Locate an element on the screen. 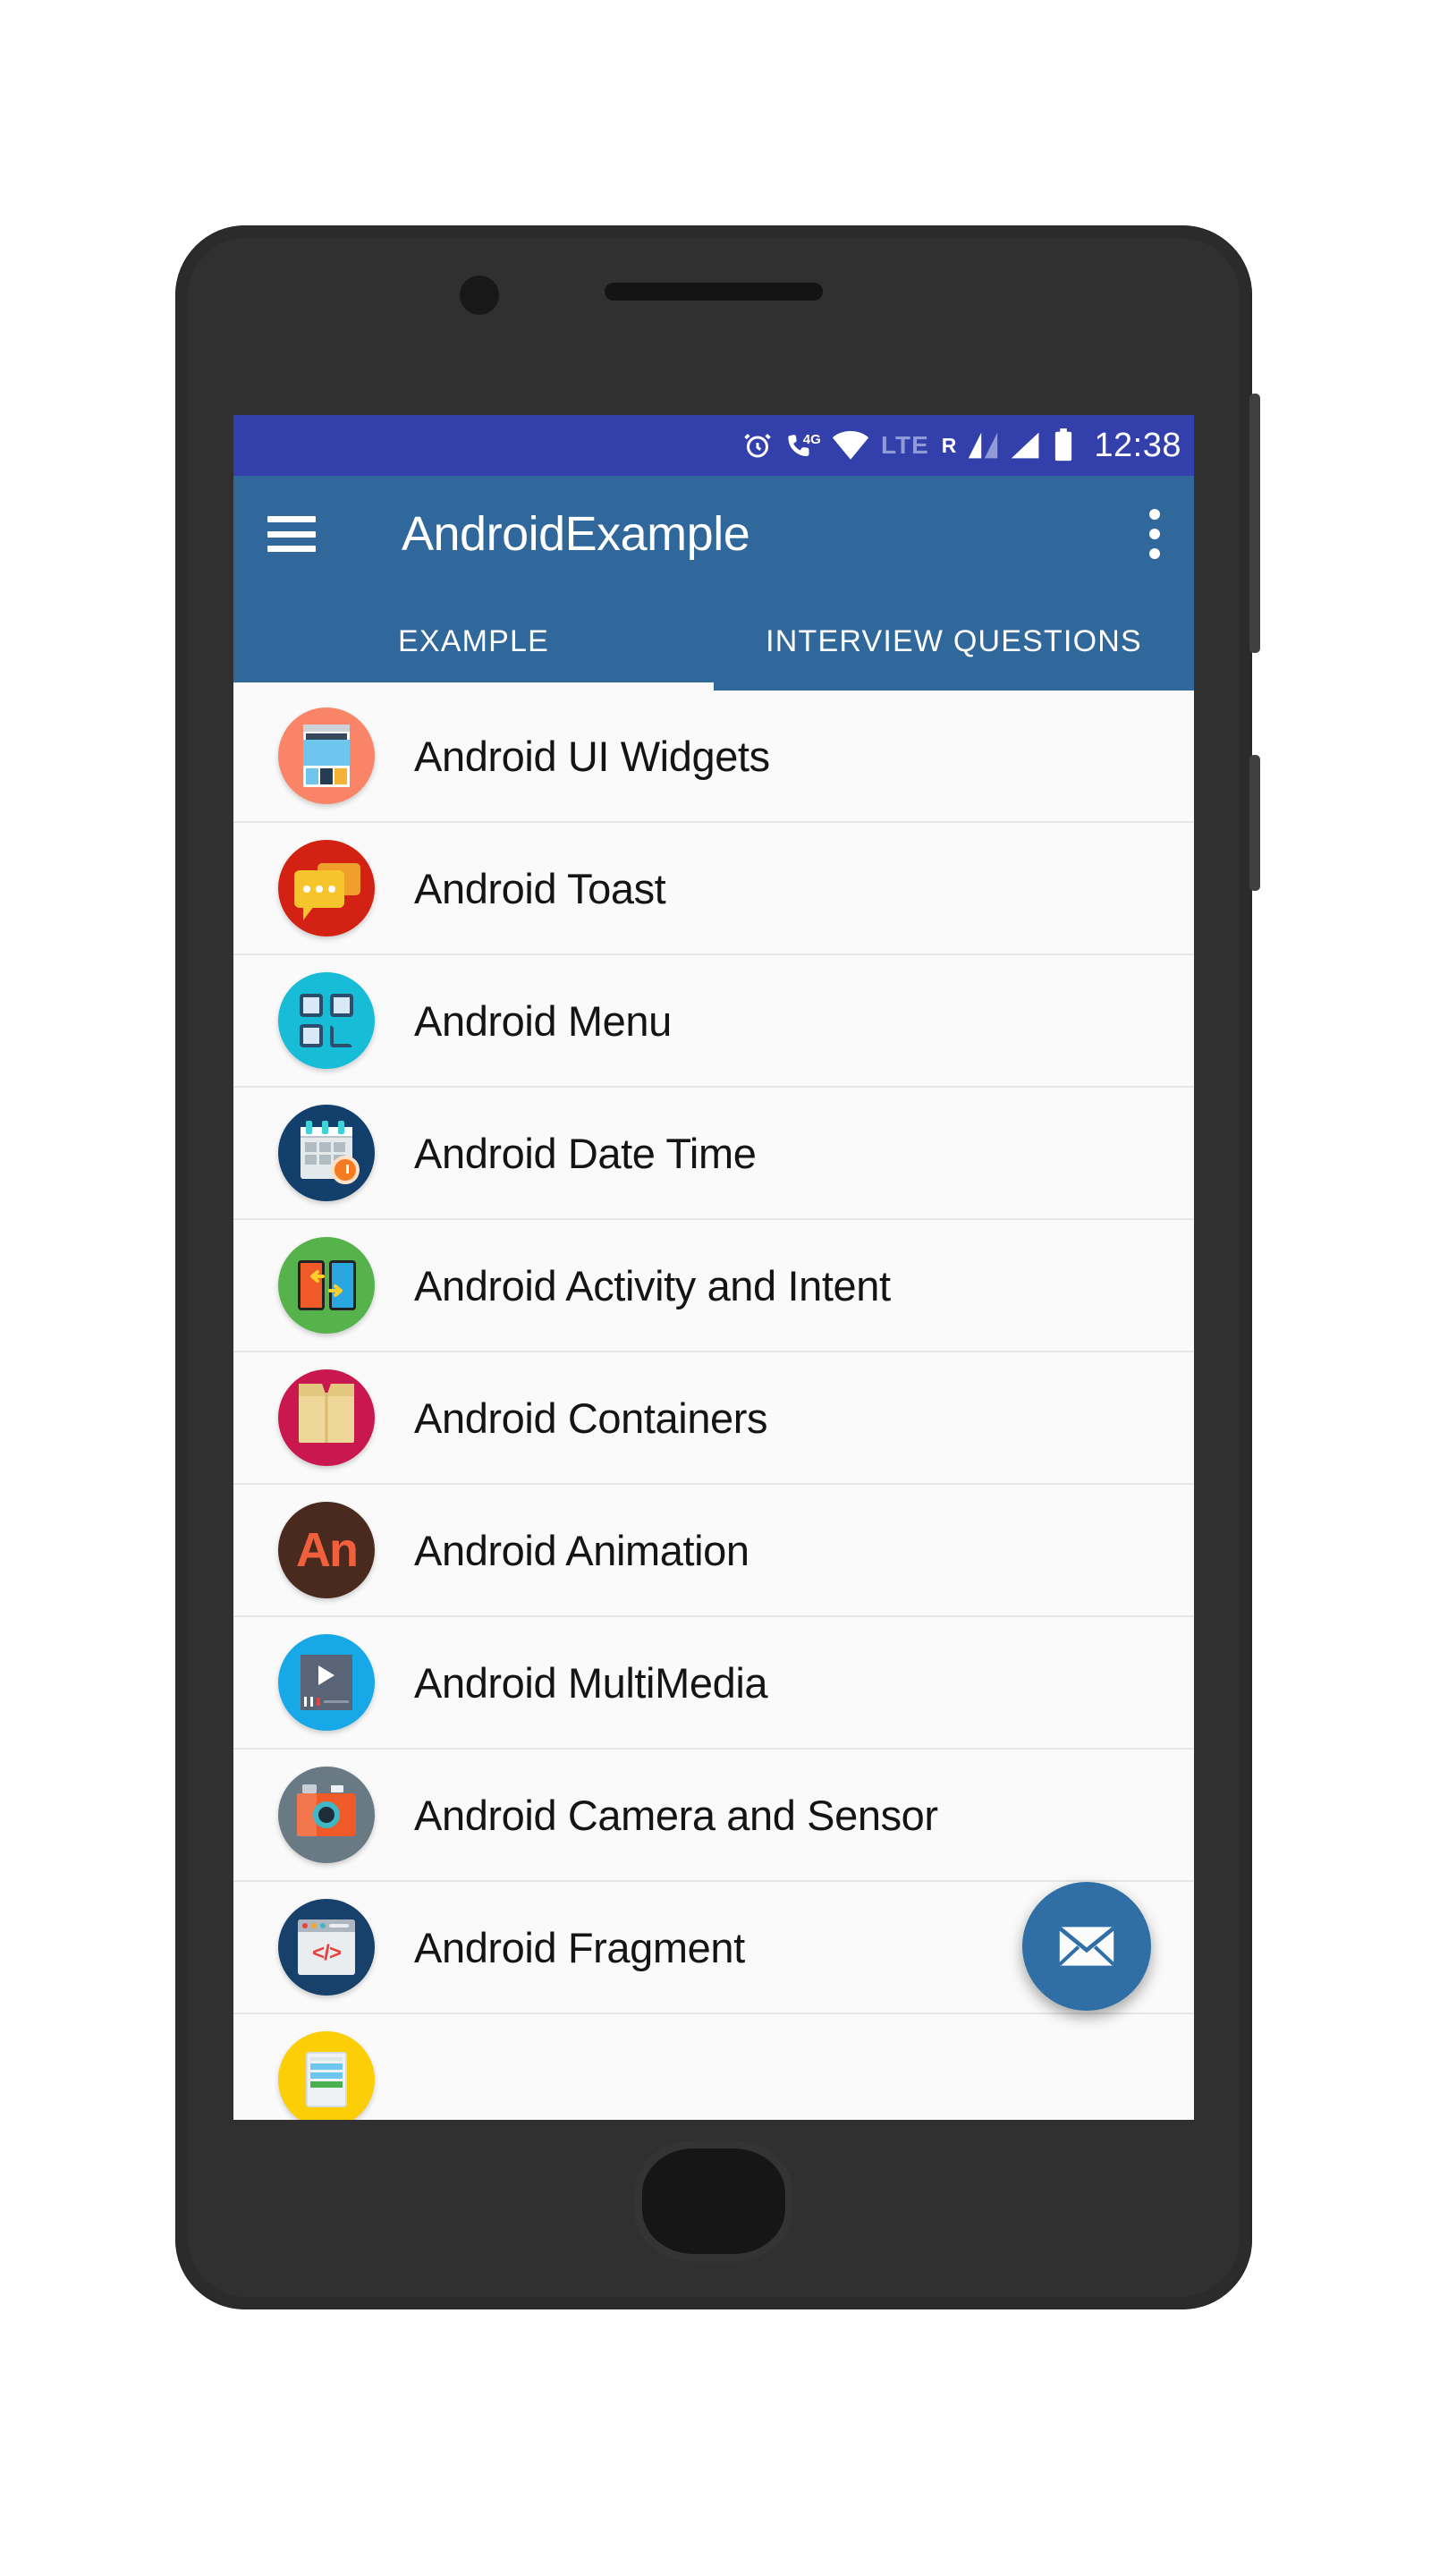 The image size is (1431, 2576). list-item-label: Android Containers is located at coordinates (591, 1418).